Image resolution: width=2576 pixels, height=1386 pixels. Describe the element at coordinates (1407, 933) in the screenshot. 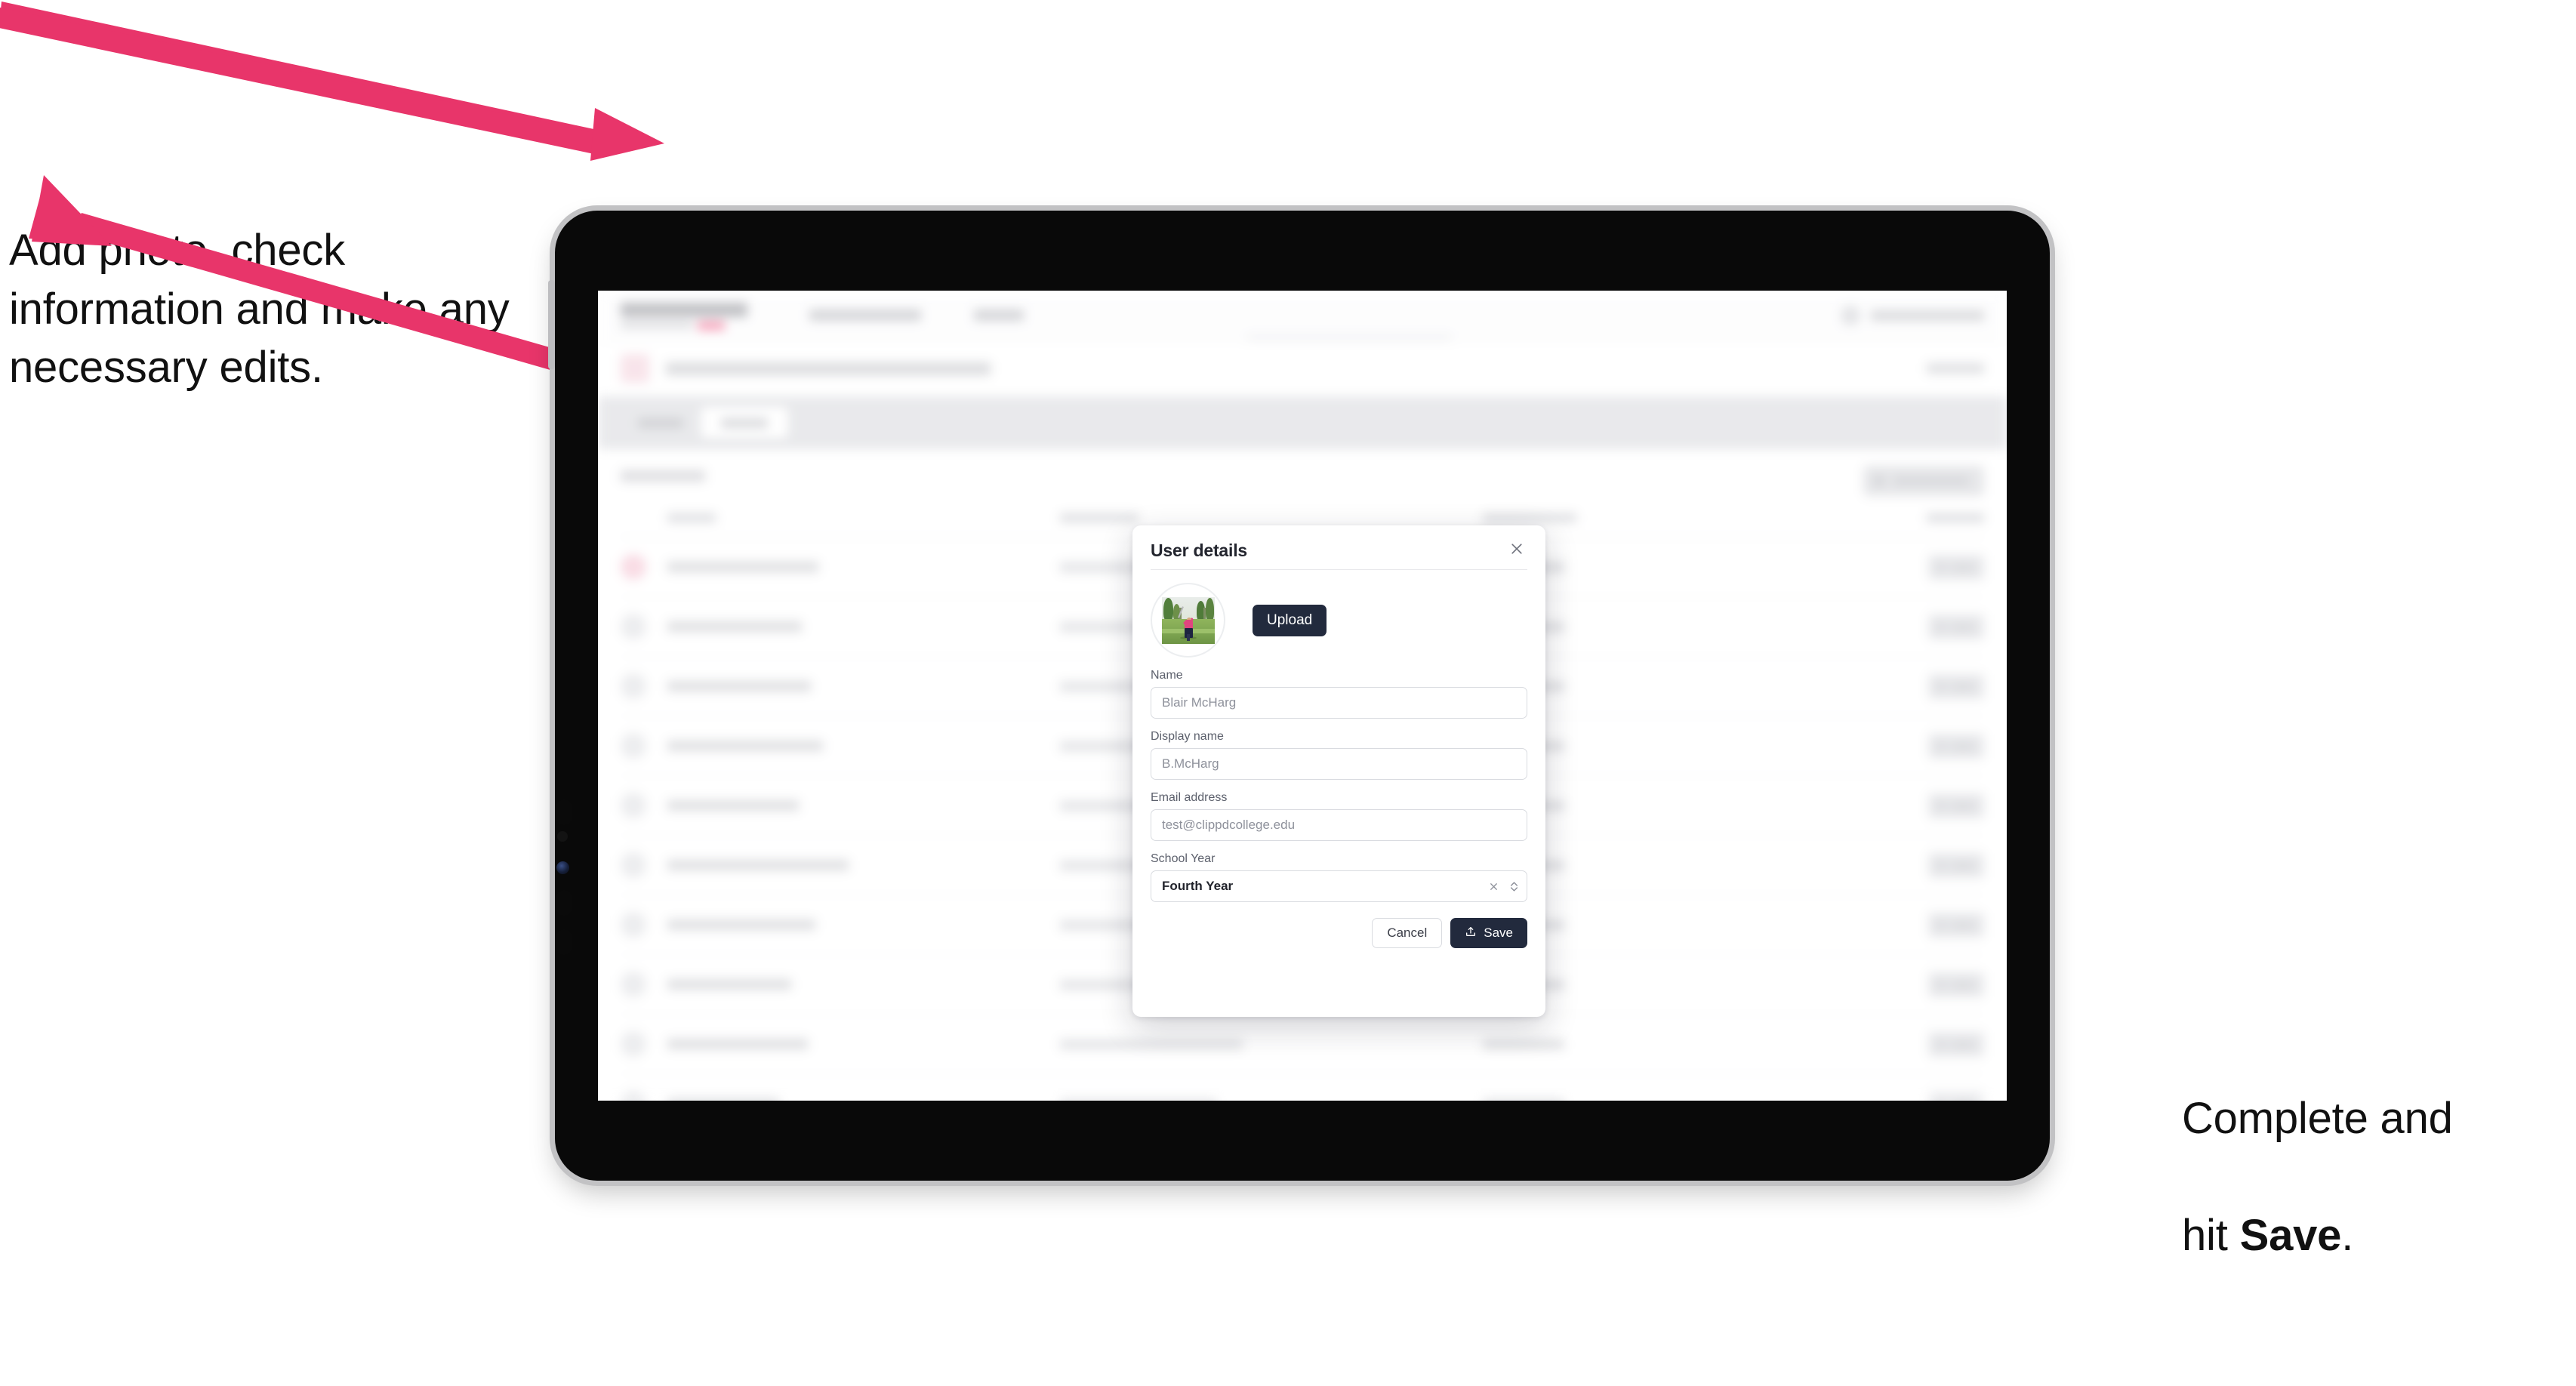

I see `cancel-button: Cancel` at that location.